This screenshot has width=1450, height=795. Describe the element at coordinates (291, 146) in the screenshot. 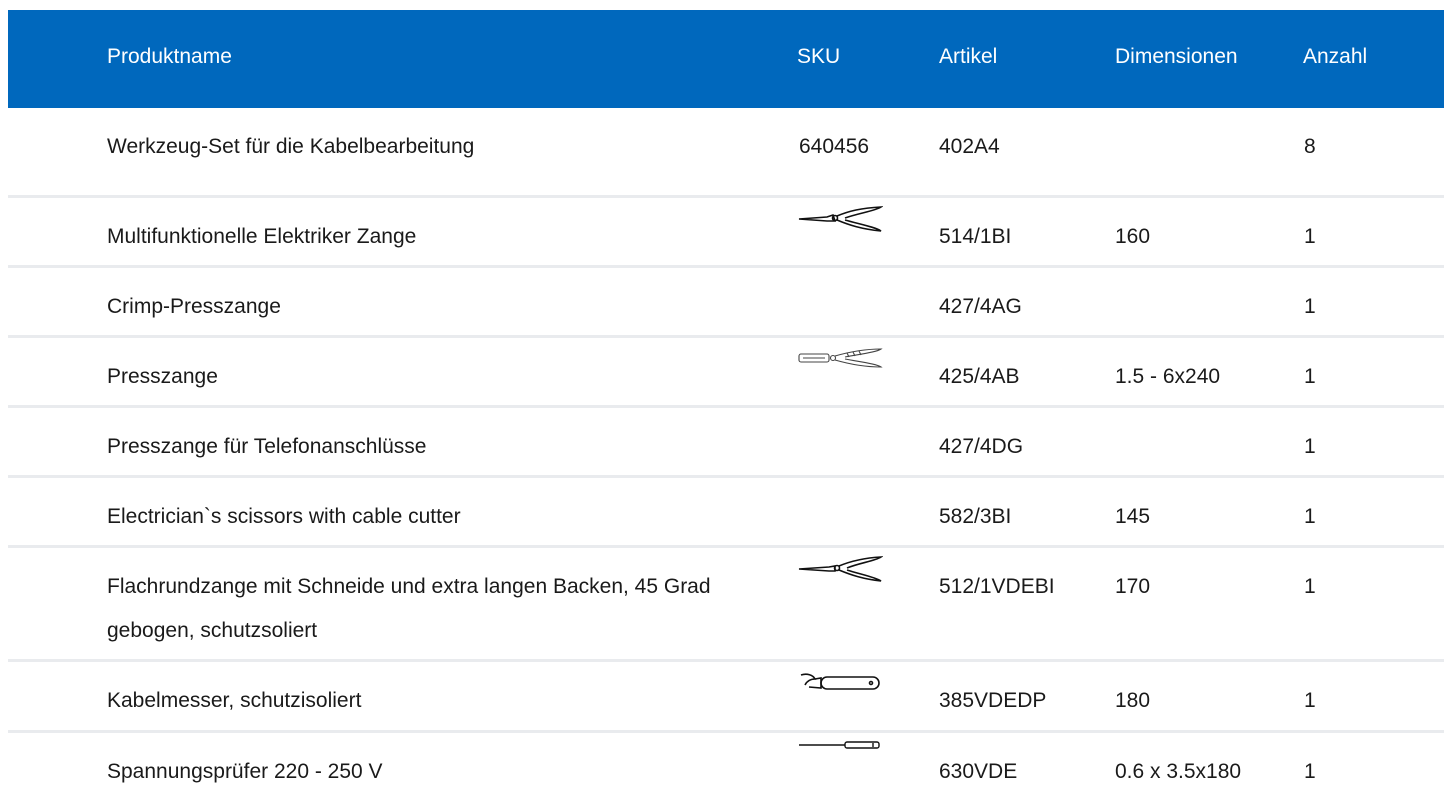

I see `product-name: Werkzeug-Set für die Kabelbearbeitung` at that location.